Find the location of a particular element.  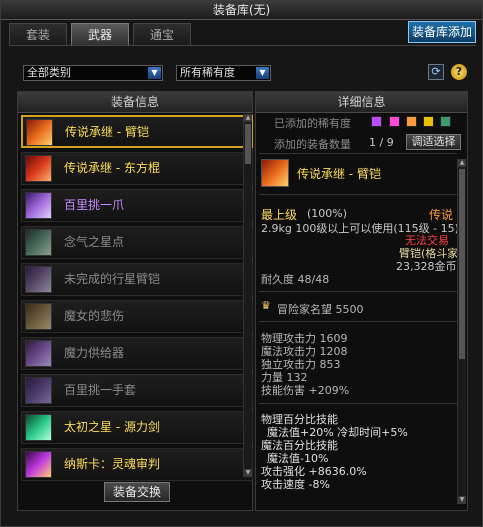

category-select: 全部类别 ▼ is located at coordinates (93, 73).